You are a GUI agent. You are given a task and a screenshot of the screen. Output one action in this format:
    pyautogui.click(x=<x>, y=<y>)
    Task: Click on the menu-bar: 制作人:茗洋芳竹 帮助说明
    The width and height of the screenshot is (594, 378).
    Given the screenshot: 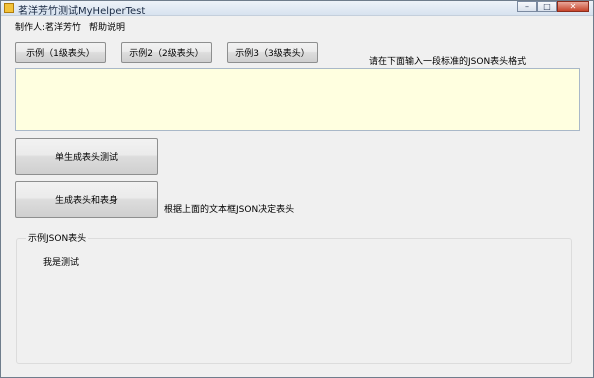 What is the action you would take?
    pyautogui.click(x=297, y=25)
    